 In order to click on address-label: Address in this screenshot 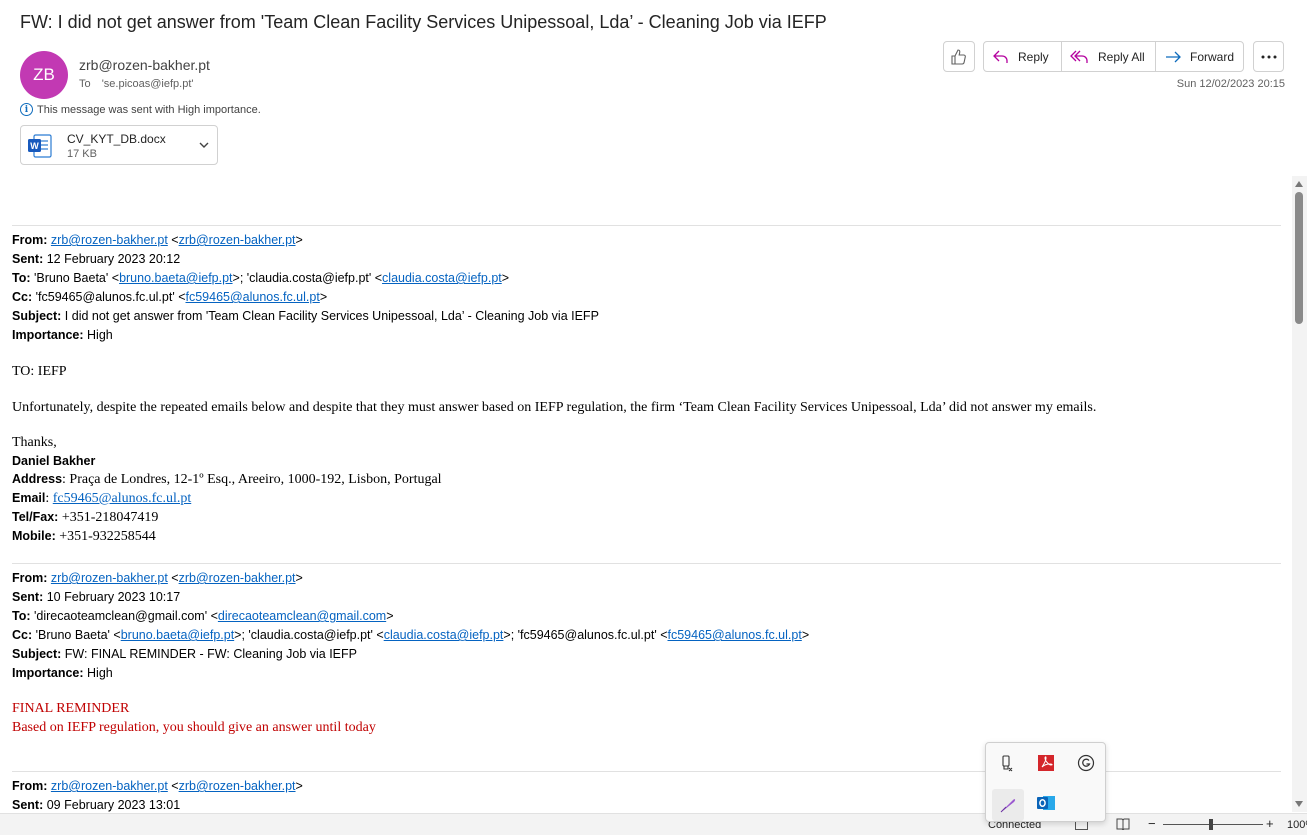, I will do `click(37, 479)`.